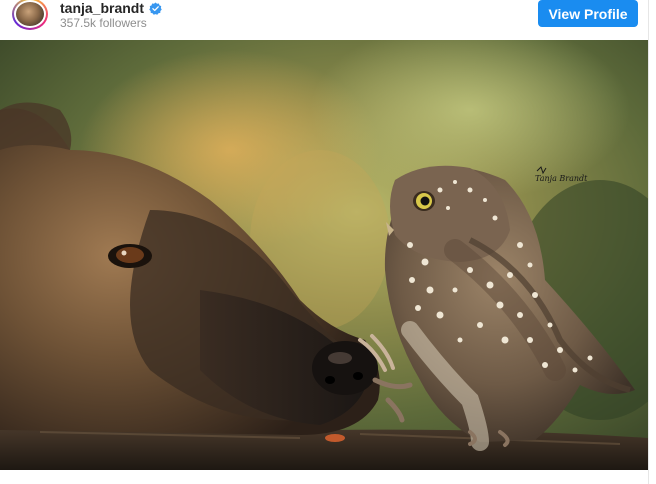 The image size is (656, 484). Describe the element at coordinates (324, 477) in the screenshot. I see `post-bottom-edge` at that location.